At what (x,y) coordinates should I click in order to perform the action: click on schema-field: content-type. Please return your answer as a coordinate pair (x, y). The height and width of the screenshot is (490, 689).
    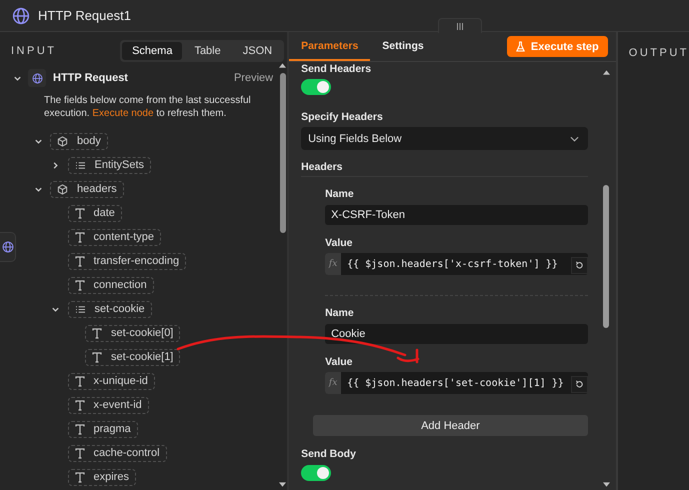
    Looking at the image, I should click on (115, 237).